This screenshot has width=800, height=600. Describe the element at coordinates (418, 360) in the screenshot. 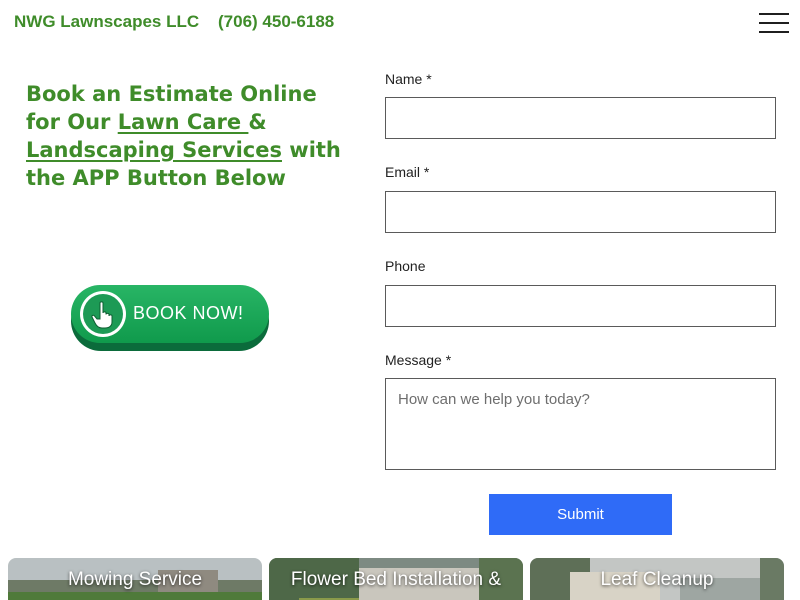

I see `message-label: Message *` at that location.